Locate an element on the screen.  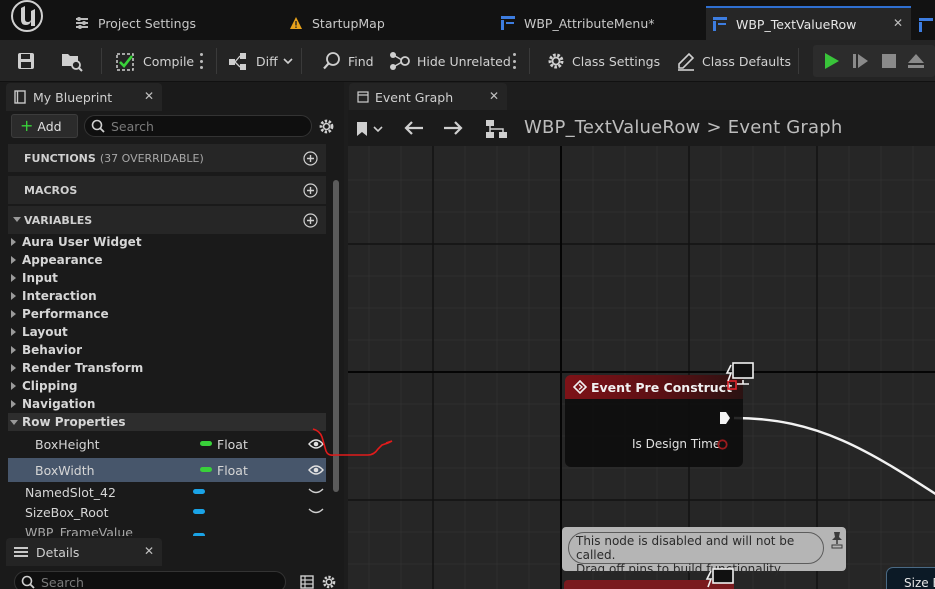
variable-category: Behavior is located at coordinates (167, 350).